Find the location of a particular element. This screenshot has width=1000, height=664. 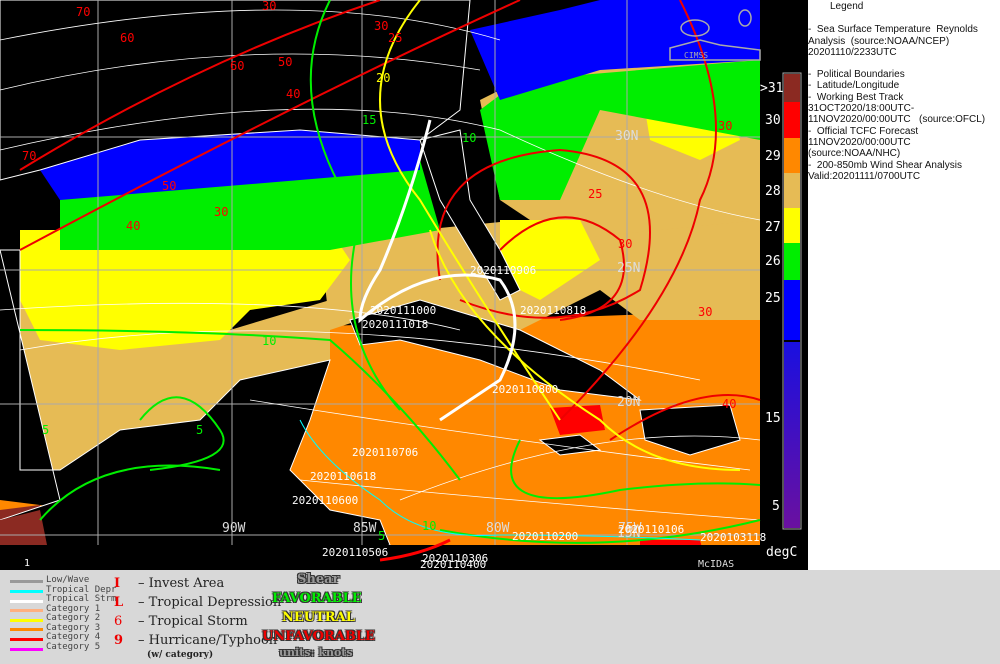

key-label: Tropical Strm is located at coordinates (81, 599).